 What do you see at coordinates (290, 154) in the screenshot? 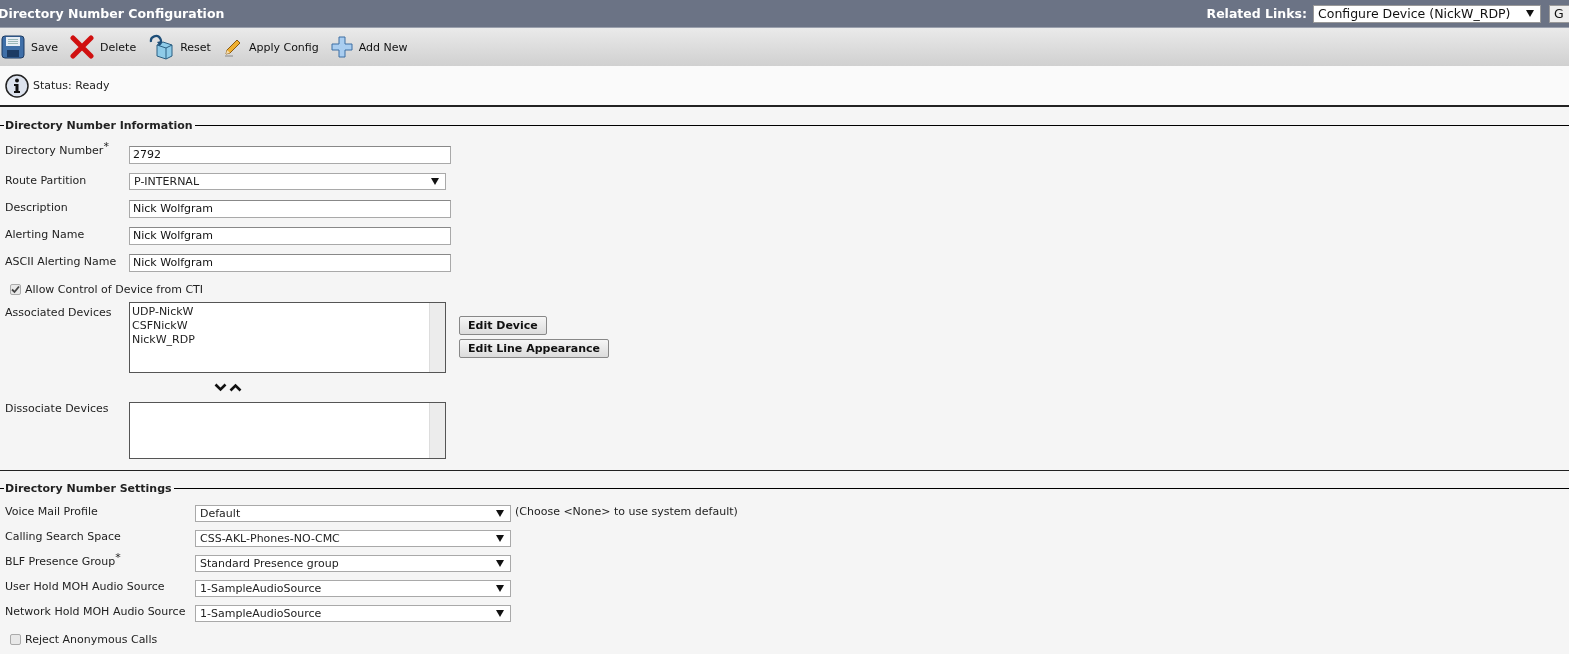
I see `text-field: 2792` at bounding box center [290, 154].